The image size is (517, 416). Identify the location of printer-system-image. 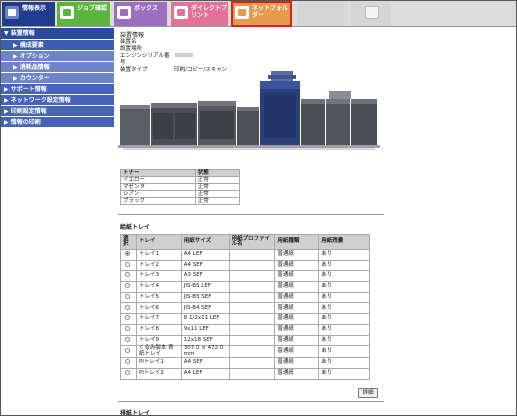
(249, 110).